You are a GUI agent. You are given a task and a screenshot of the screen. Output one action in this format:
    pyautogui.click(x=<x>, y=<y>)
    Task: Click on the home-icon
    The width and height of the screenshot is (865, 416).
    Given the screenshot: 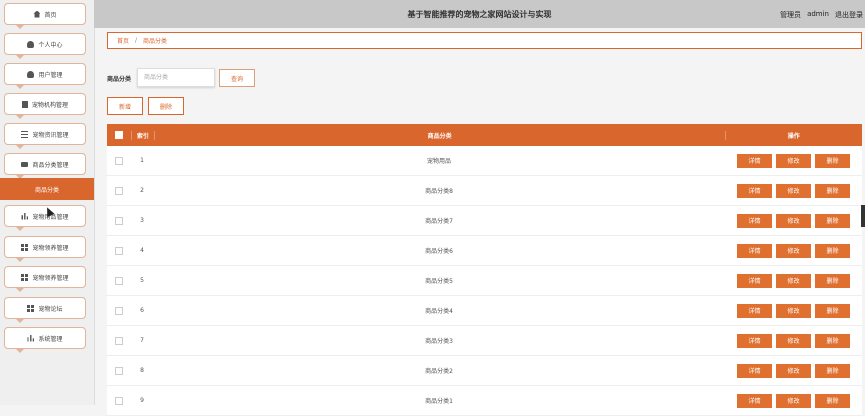 What is the action you would take?
    pyautogui.click(x=37, y=14)
    